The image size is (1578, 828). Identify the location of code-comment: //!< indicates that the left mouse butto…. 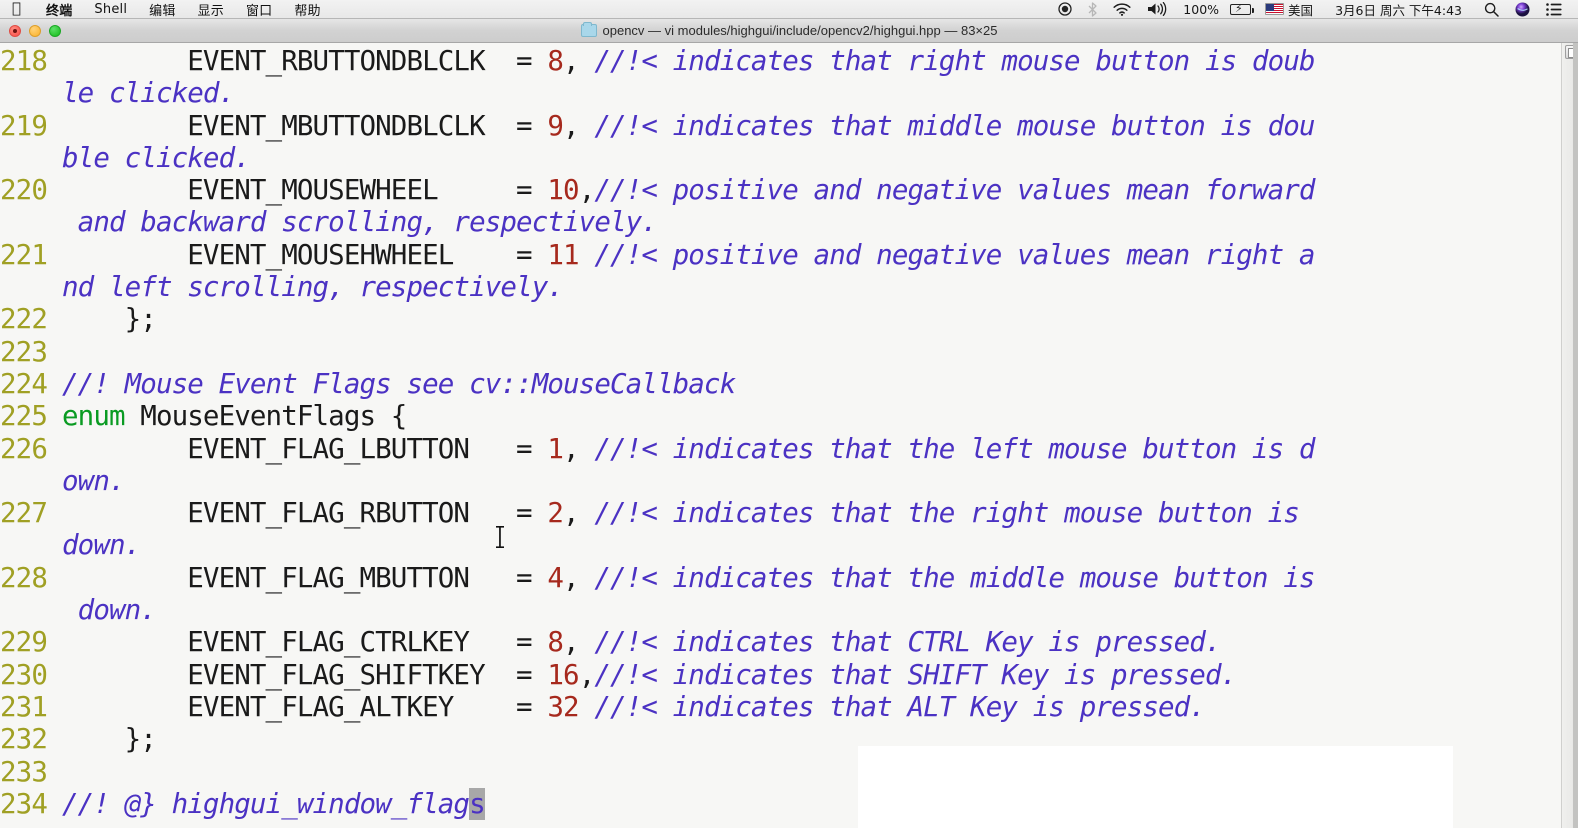
(954, 448).